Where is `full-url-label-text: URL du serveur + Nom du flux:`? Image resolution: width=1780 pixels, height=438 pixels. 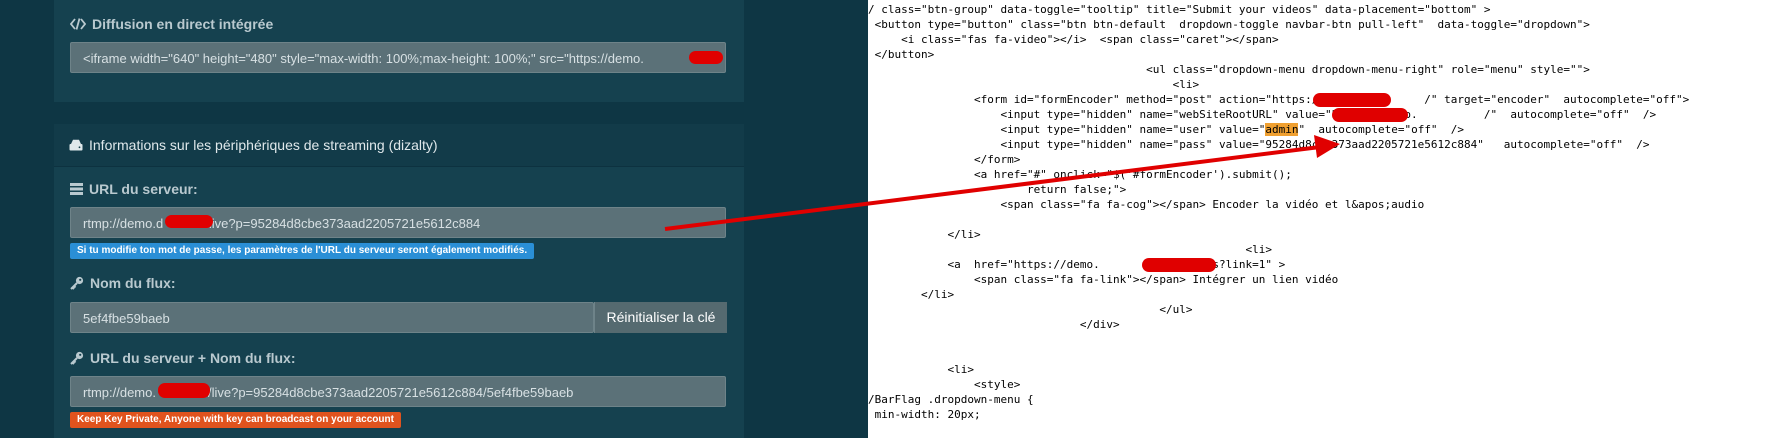 full-url-label-text: URL du serveur + Nom du flux: is located at coordinates (193, 358).